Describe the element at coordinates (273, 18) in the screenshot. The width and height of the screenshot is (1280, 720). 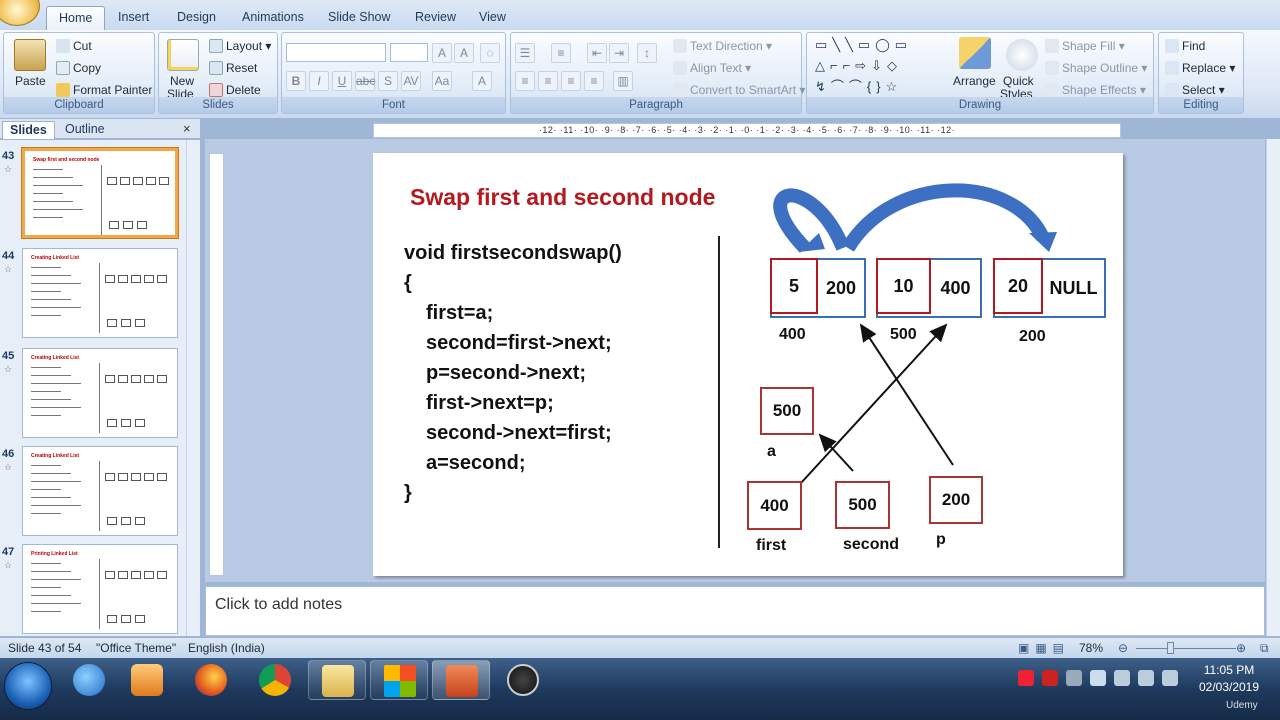
I see `tab-animations: Animations` at that location.